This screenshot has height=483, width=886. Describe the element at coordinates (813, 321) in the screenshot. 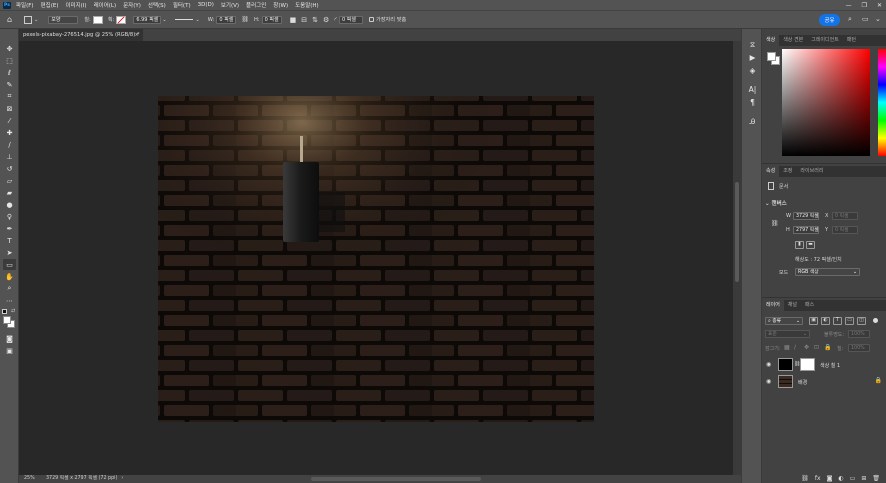

I see `filter-pixel-icon: ▣` at that location.